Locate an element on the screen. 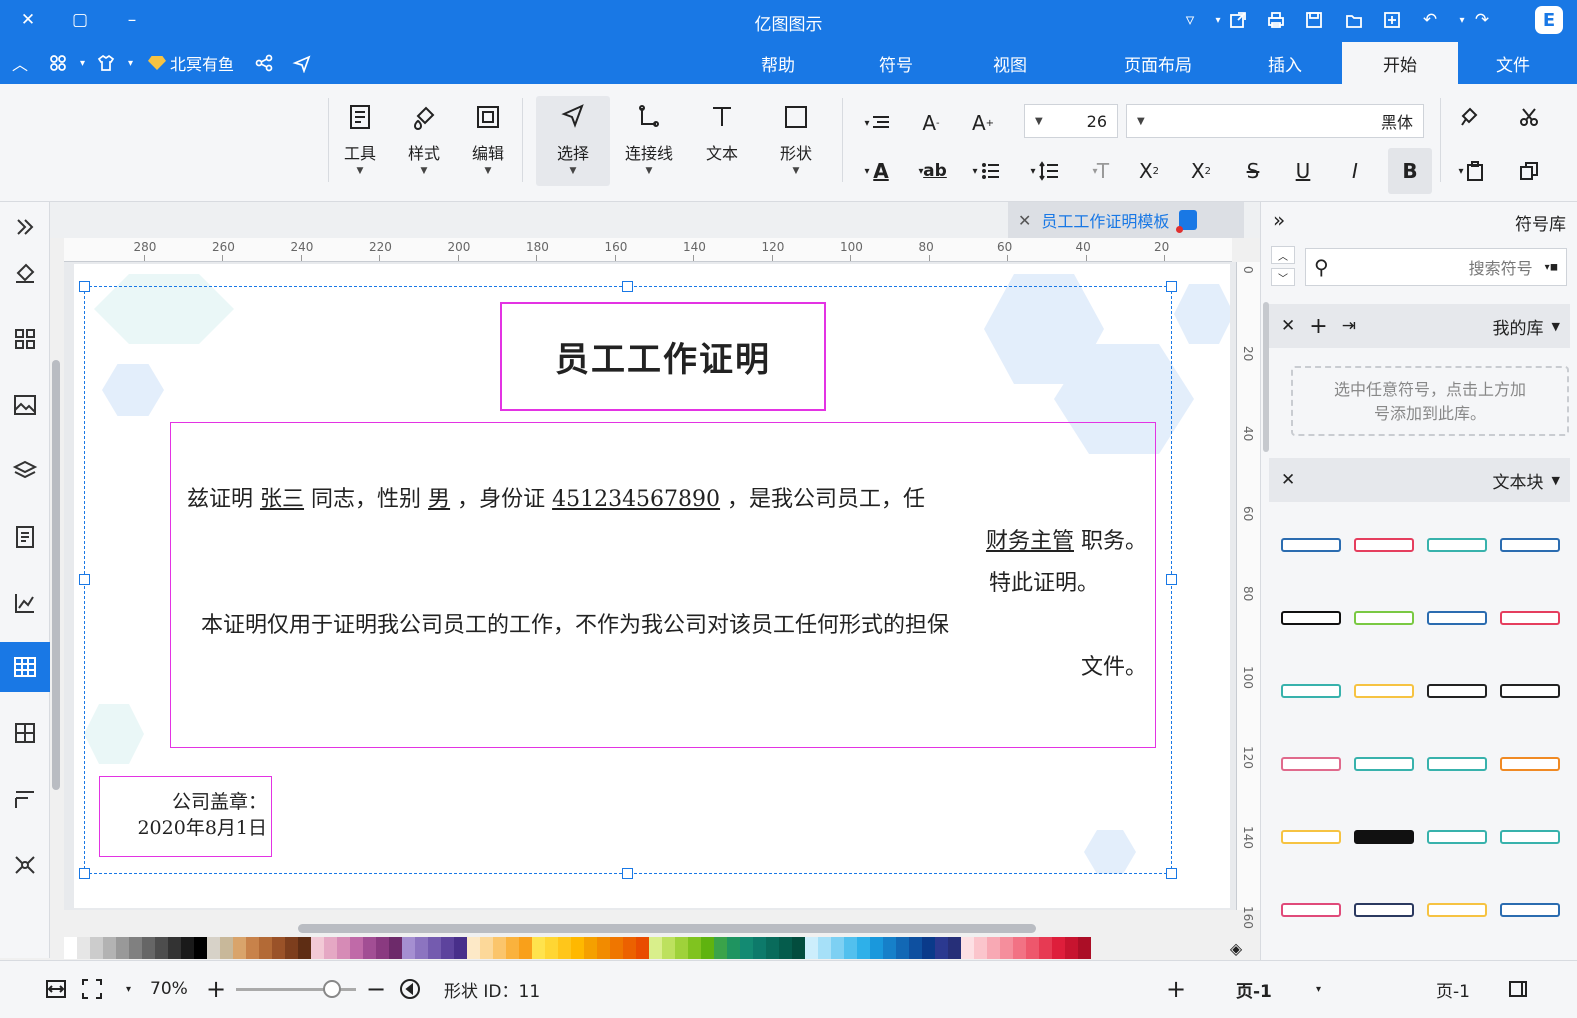  document-tab: ✕ 员工工作证明模板 is located at coordinates (1126, 220).